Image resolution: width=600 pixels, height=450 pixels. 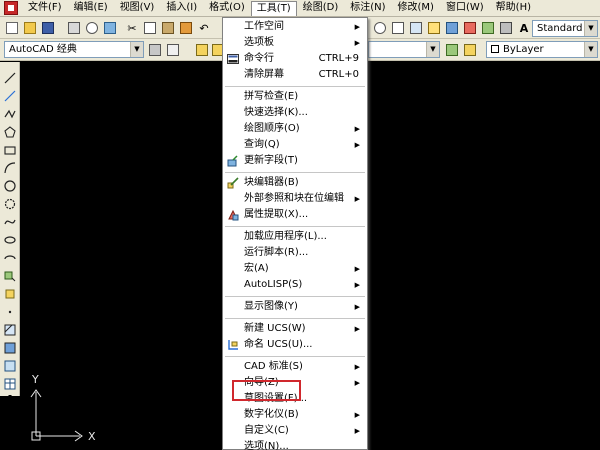 What do you see at coordinates (173, 50) in the screenshot?
I see `my-workspace-icon` at bounding box center [173, 50].